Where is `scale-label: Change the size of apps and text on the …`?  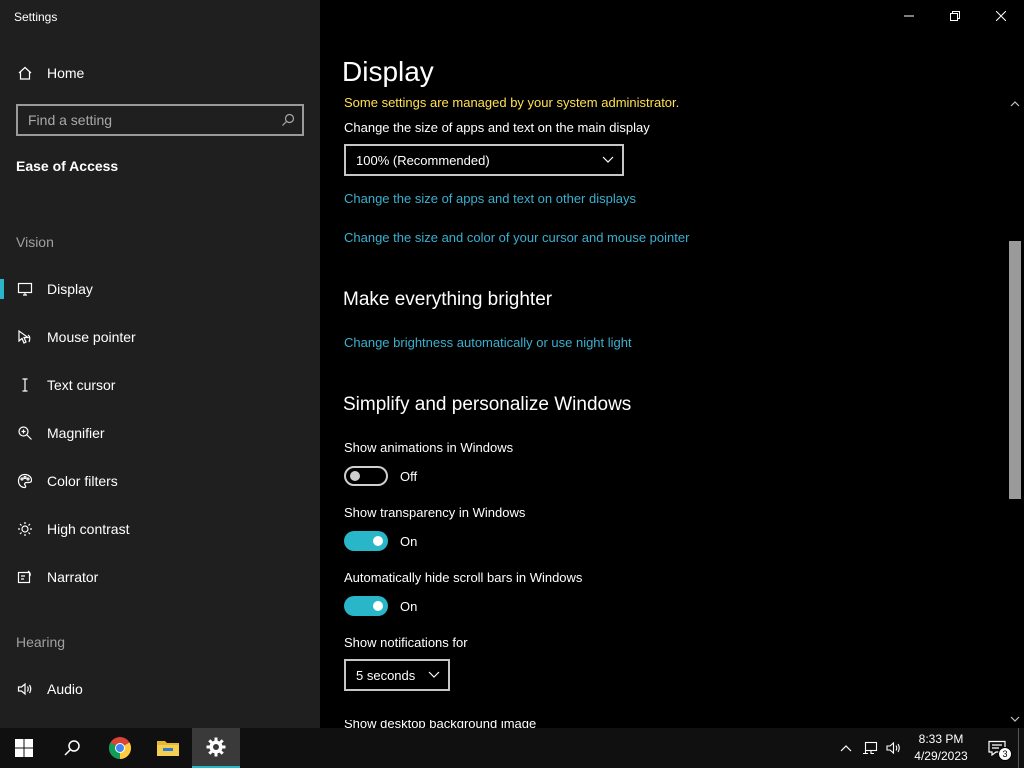 scale-label: Change the size of apps and text on the … is located at coordinates (497, 127).